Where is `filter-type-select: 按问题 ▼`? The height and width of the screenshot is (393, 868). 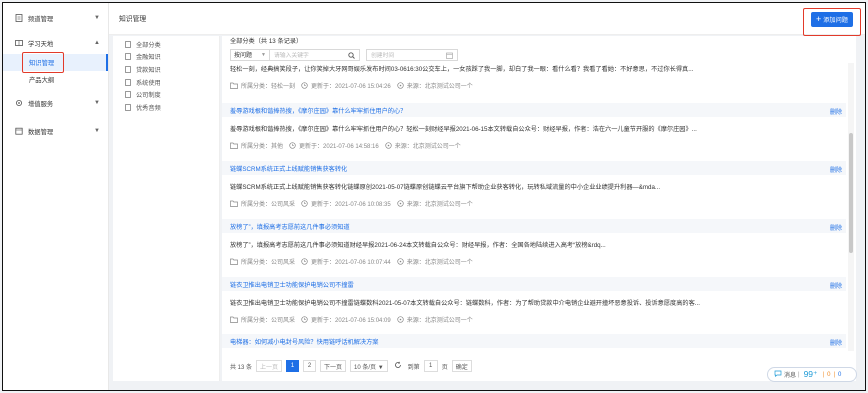 filter-type-select: 按问题 ▼ is located at coordinates (250, 54).